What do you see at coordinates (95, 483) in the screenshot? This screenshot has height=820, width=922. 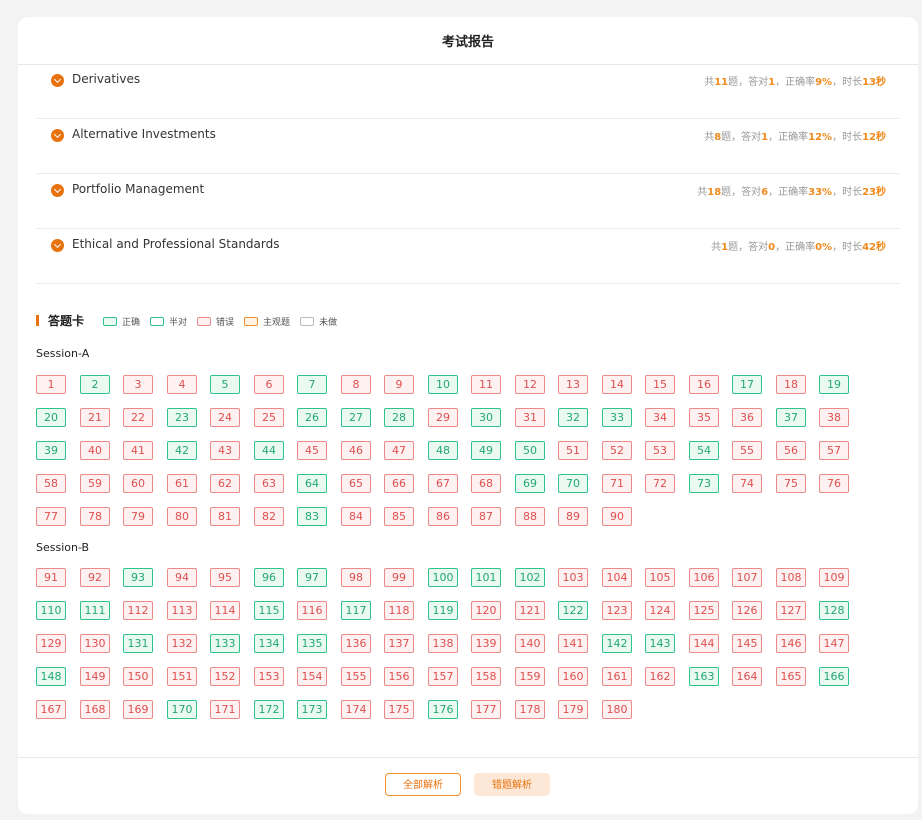 I see `question-59-button: 59` at bounding box center [95, 483].